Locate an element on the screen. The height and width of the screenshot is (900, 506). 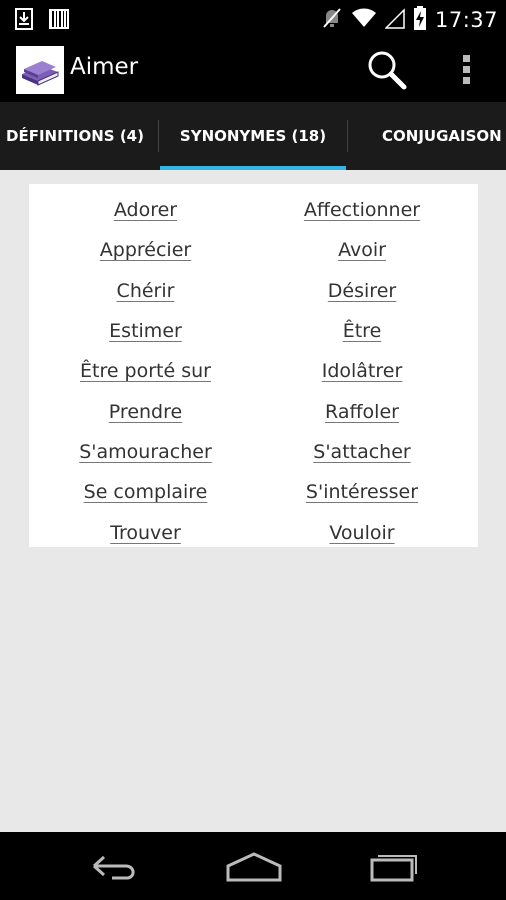
battery-charging-icon is located at coordinates (420, 20).